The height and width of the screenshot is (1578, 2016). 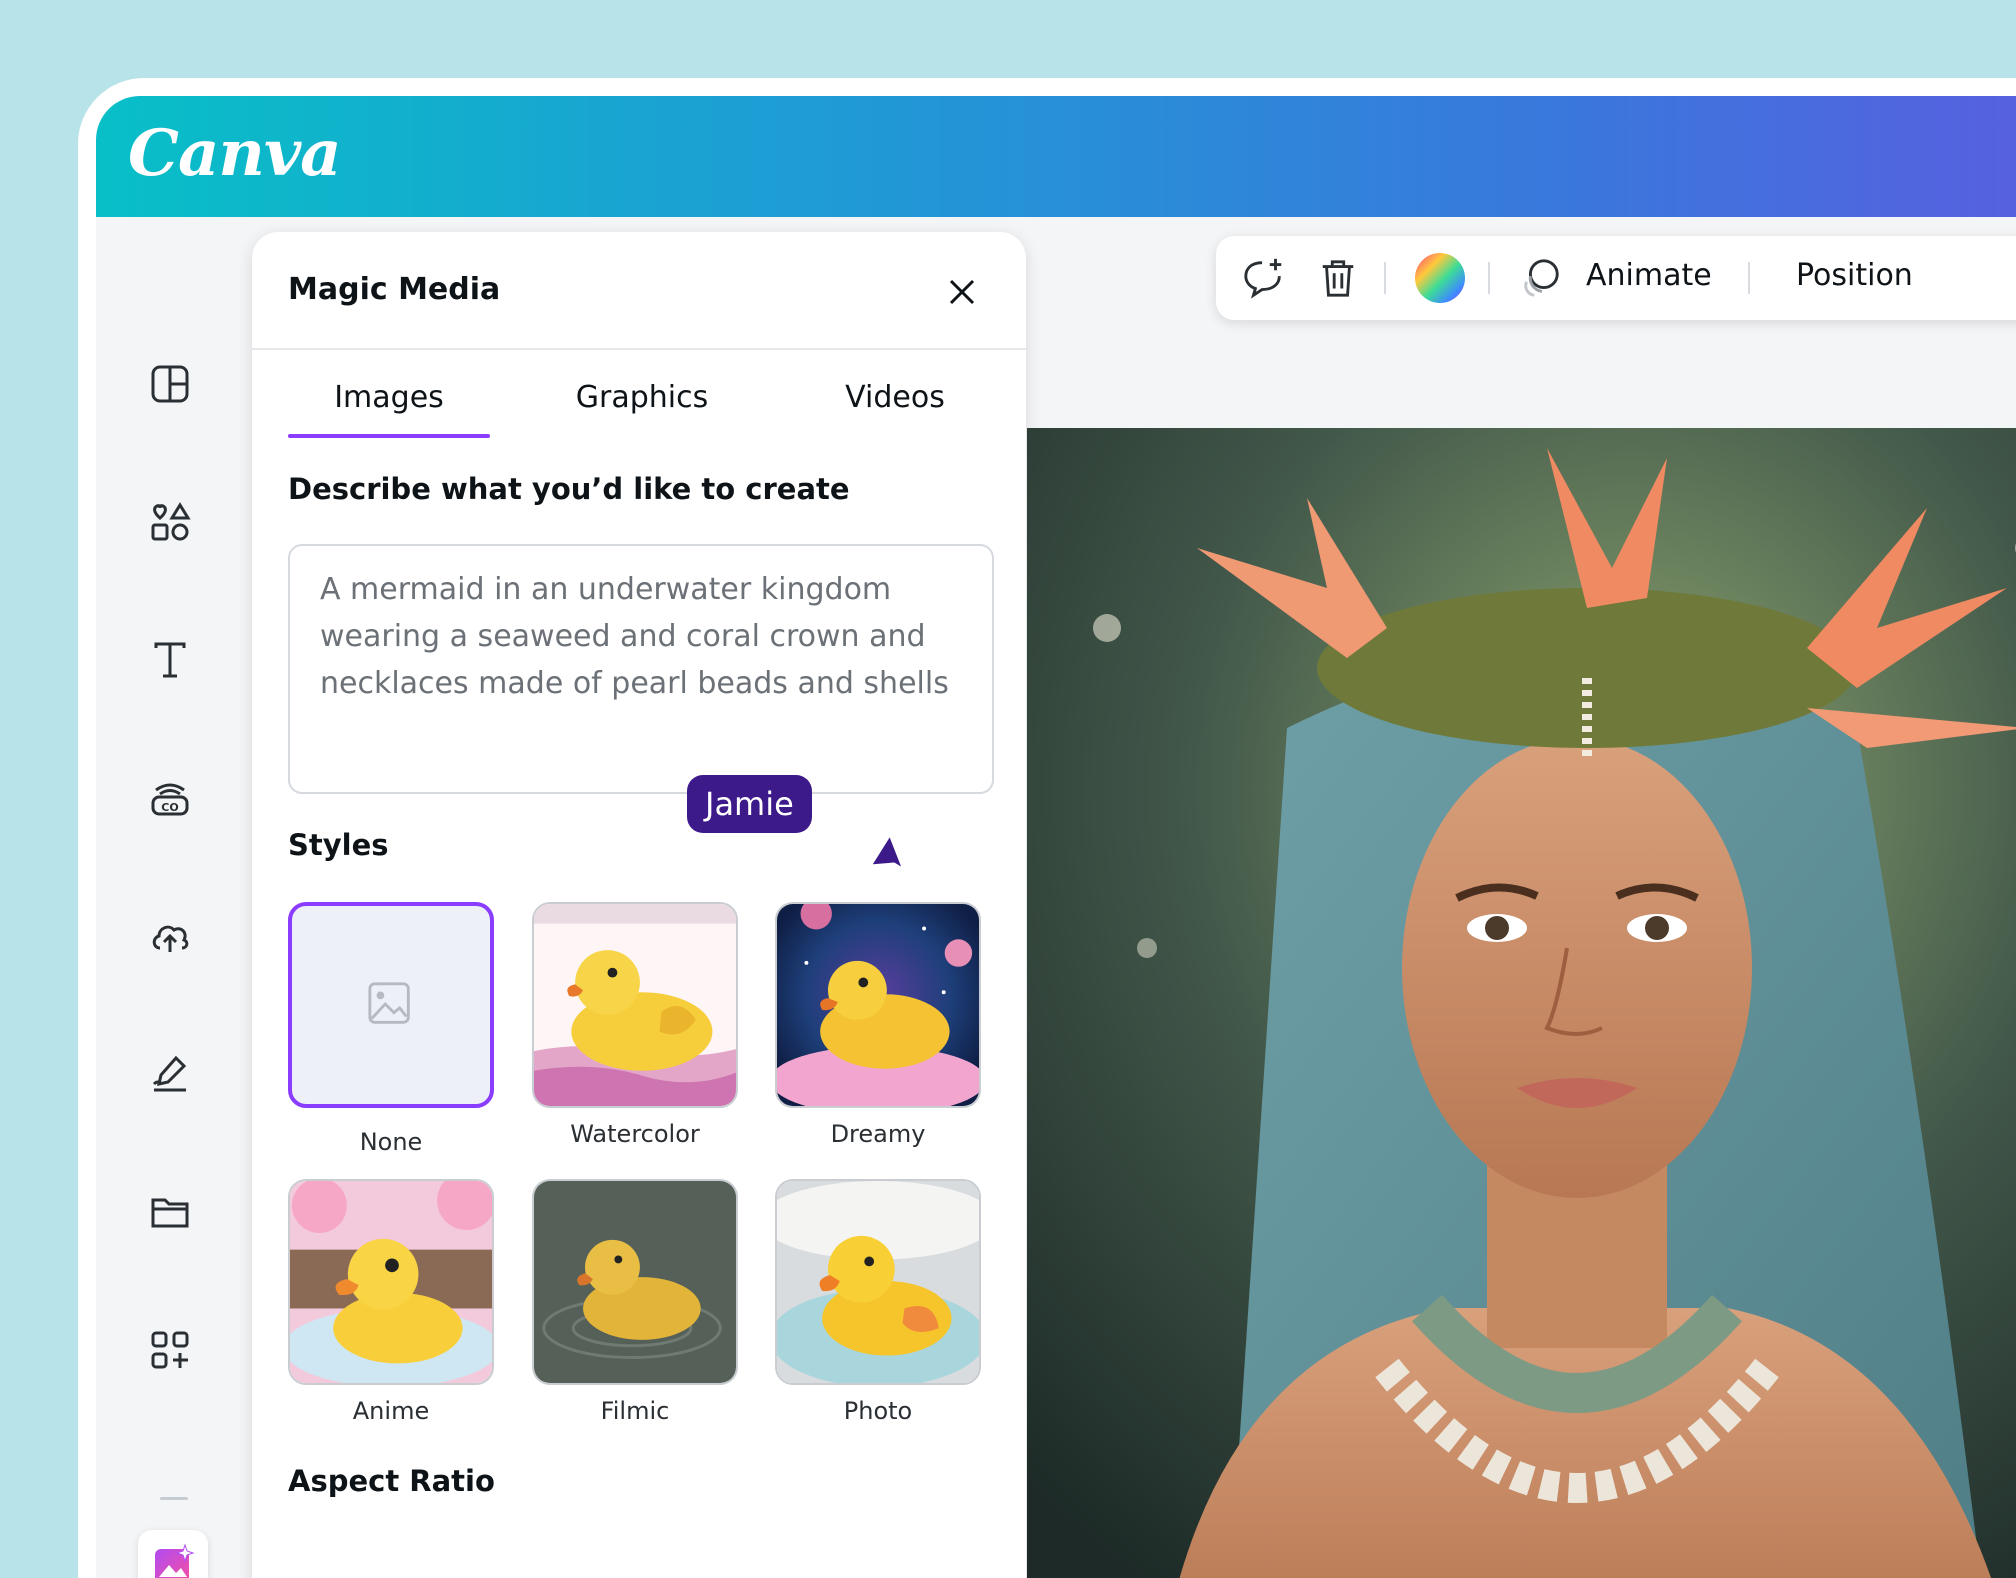 I want to click on collaborator-name-tag: Jamie, so click(x=749, y=804).